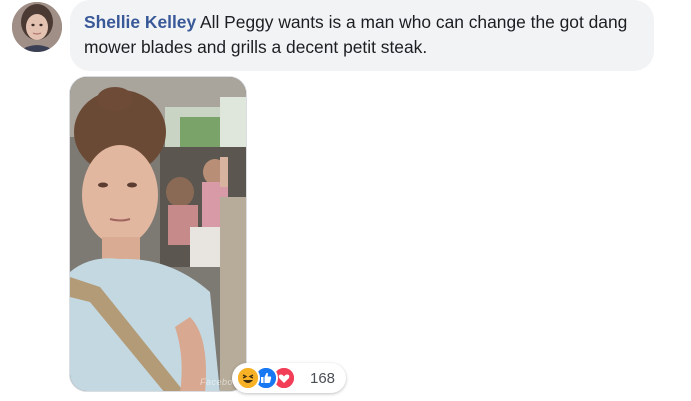  Describe the element at coordinates (272, 378) in the screenshot. I see `reaction-icons` at that location.